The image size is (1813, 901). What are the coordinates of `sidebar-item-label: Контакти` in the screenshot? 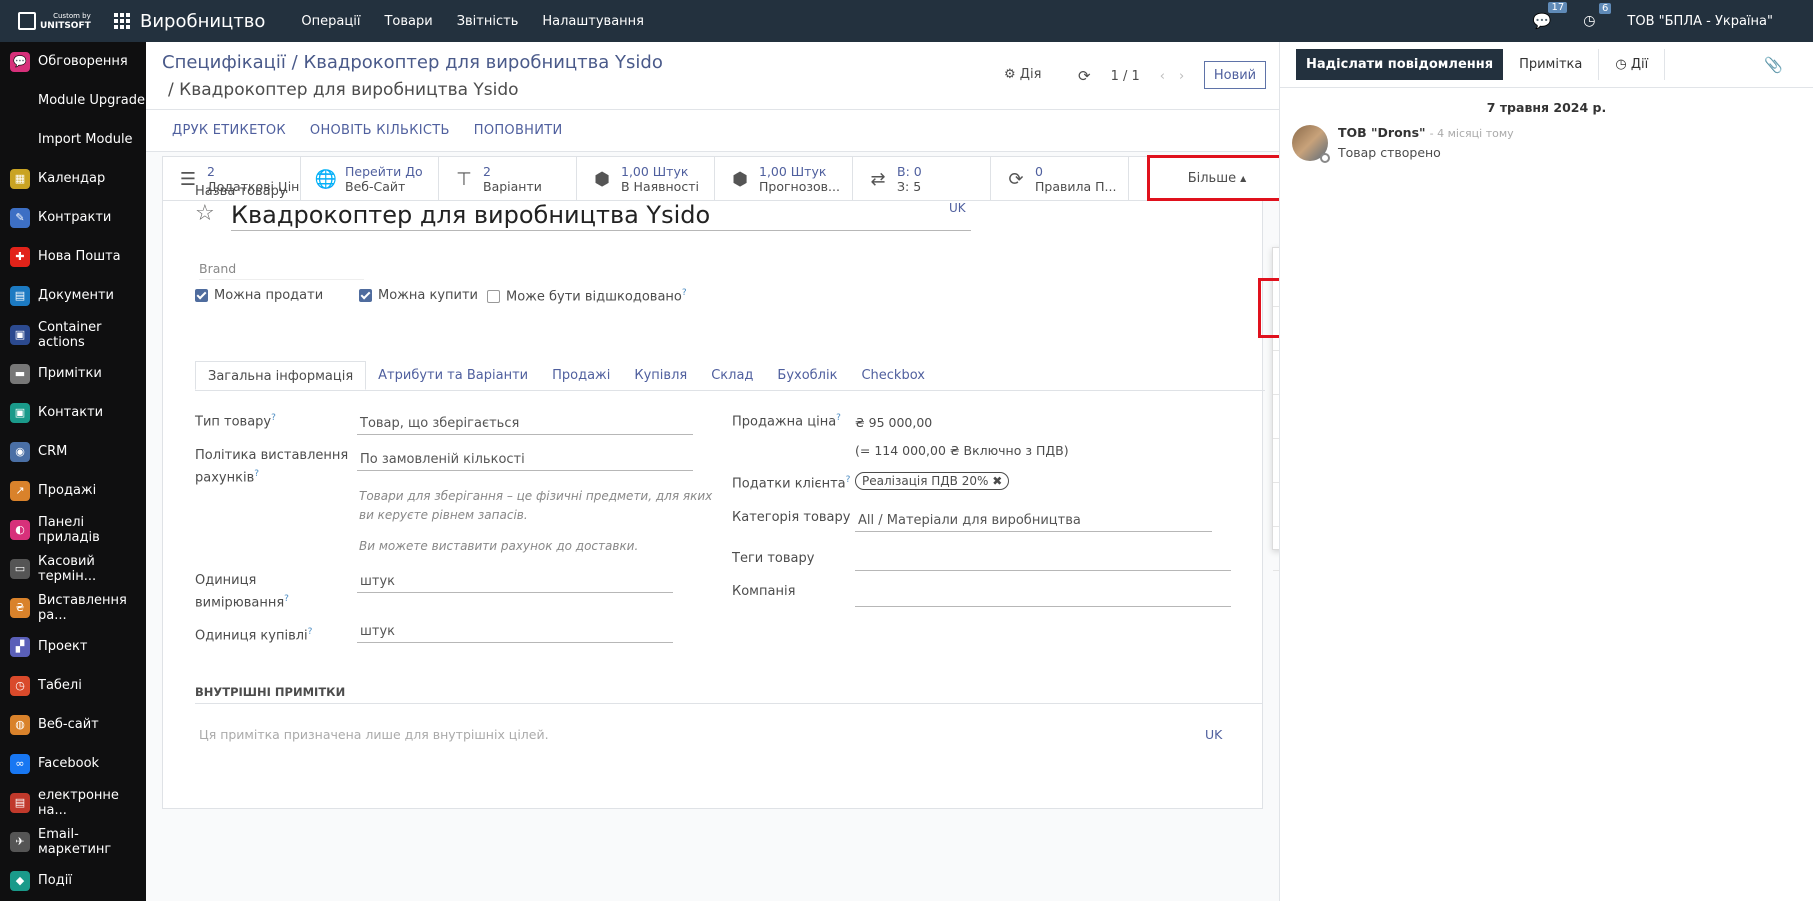 It's located at (71, 412).